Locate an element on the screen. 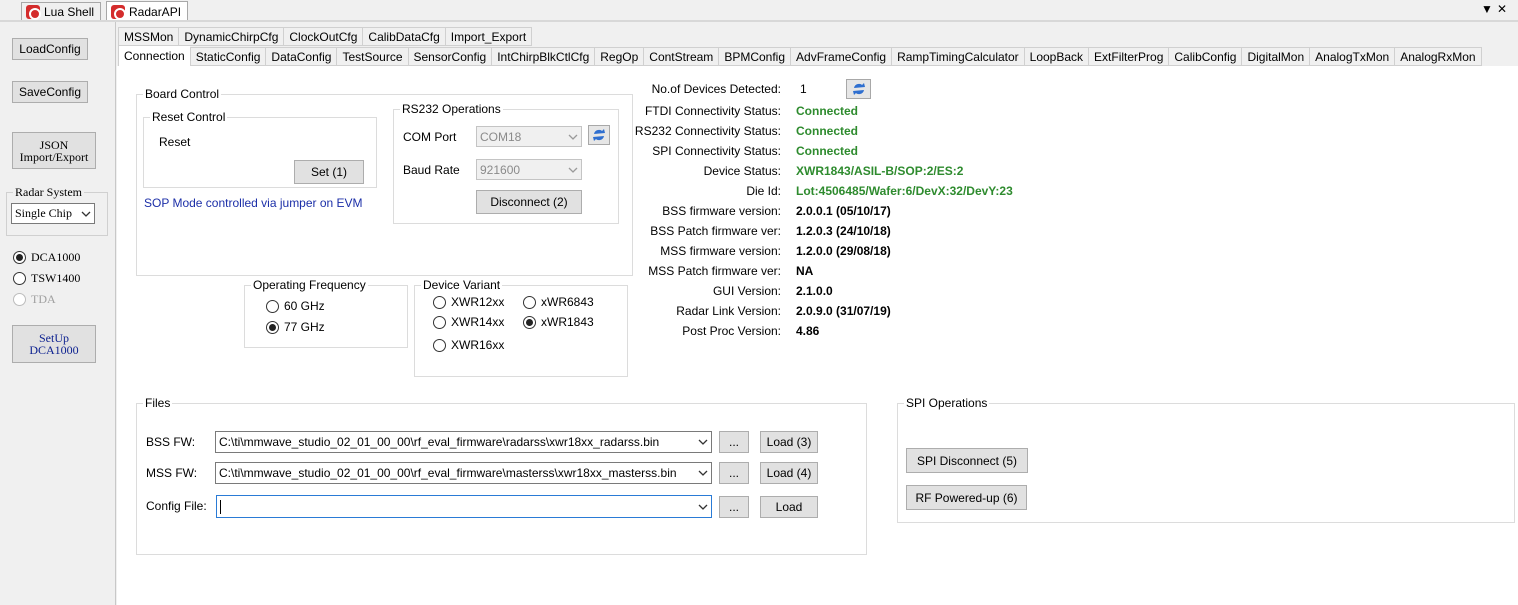  variant-option-xwr12xx: XWR12xx is located at coordinates (468, 302).